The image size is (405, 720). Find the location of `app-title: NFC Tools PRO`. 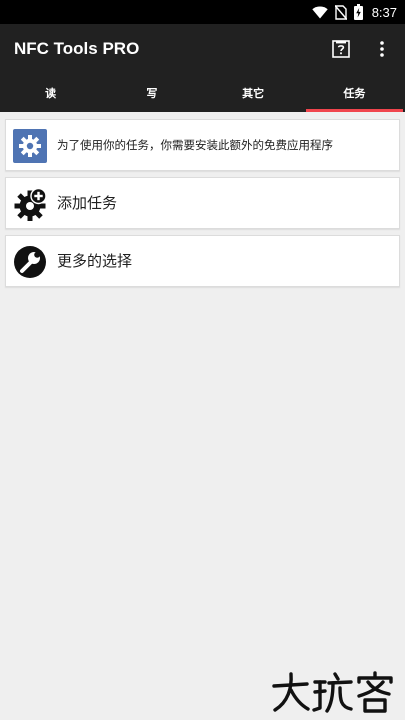

app-title: NFC Tools PRO is located at coordinates (77, 48).